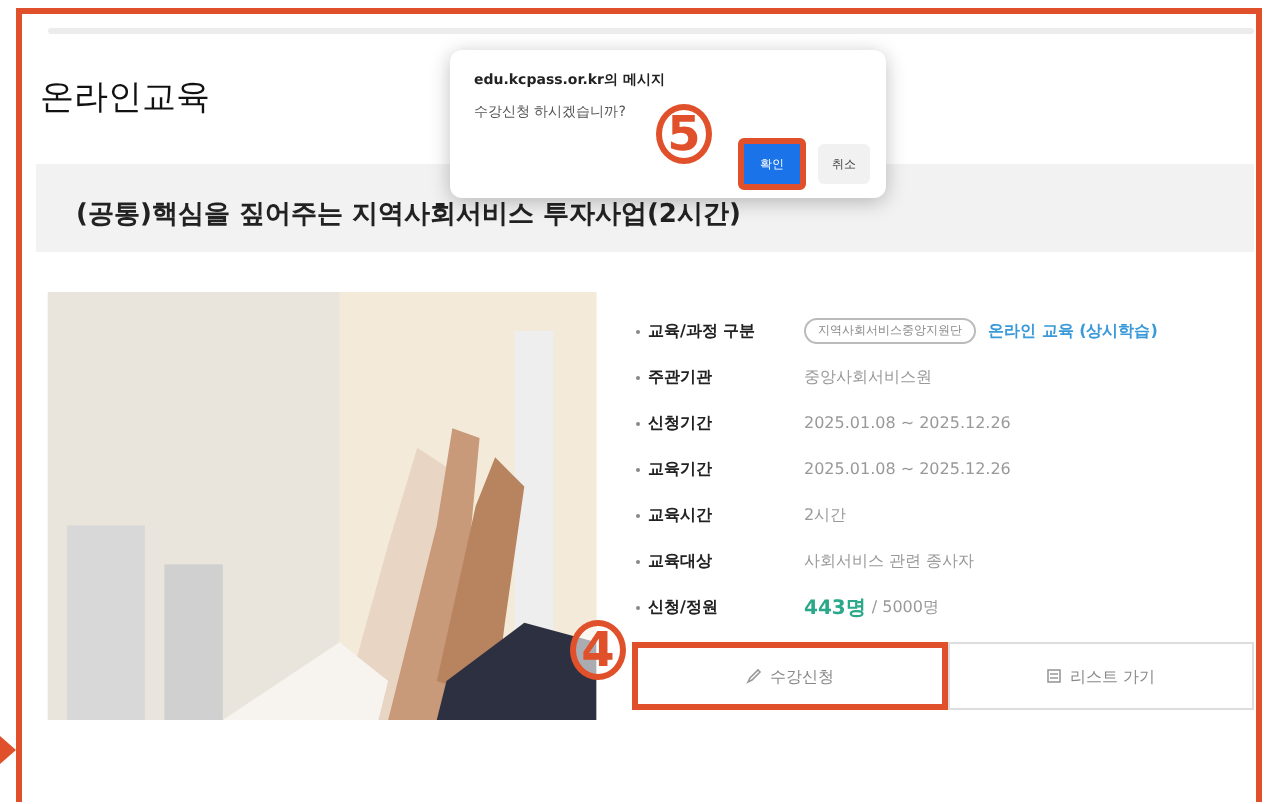  Describe the element at coordinates (681, 515) in the screenshot. I see `detail-label: 교육시간` at that location.